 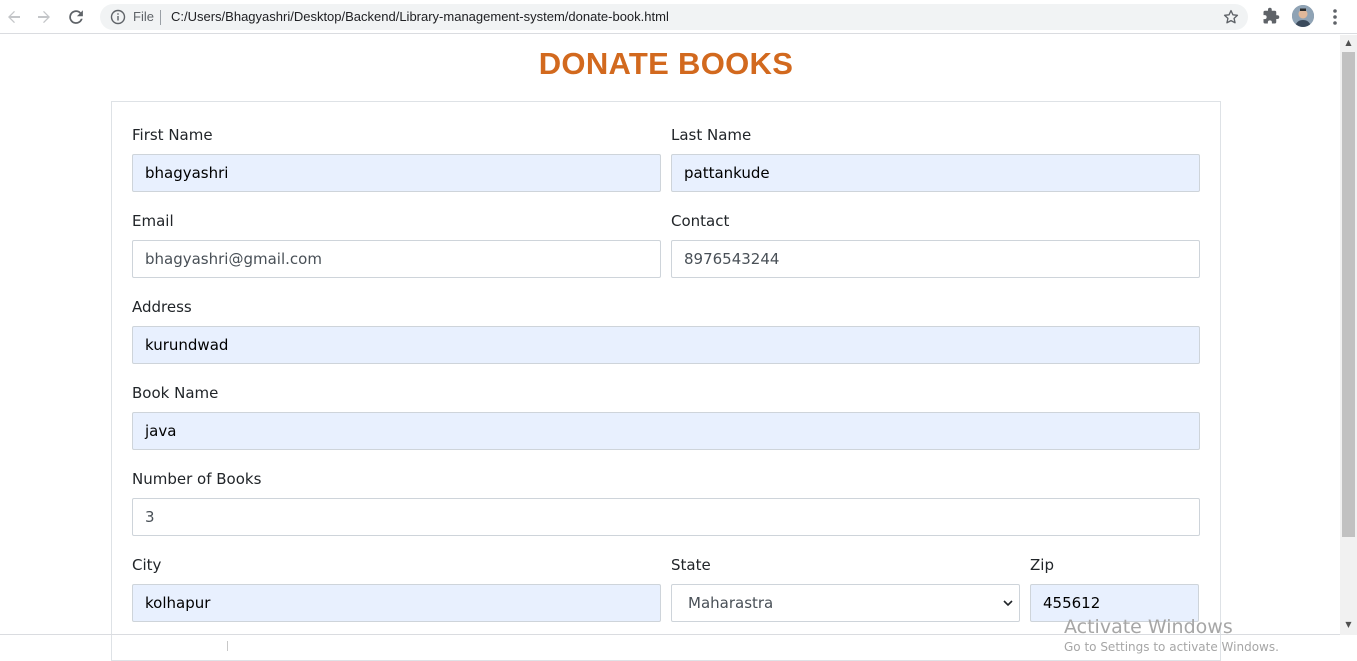 I want to click on state-select: Maharastra, so click(x=845, y=603).